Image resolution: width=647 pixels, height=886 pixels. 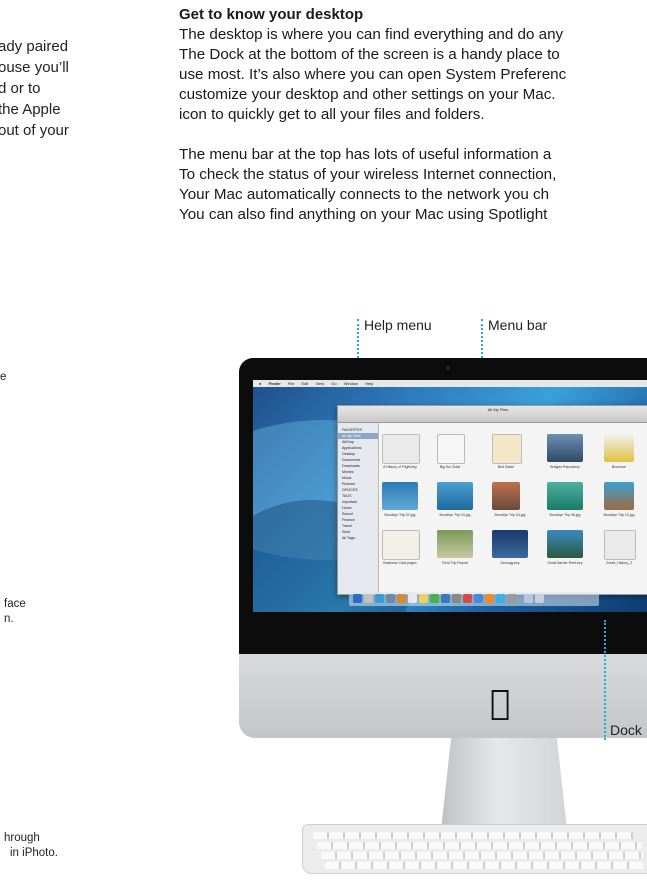 I want to click on menubar-item: Go, so click(x=334, y=383).